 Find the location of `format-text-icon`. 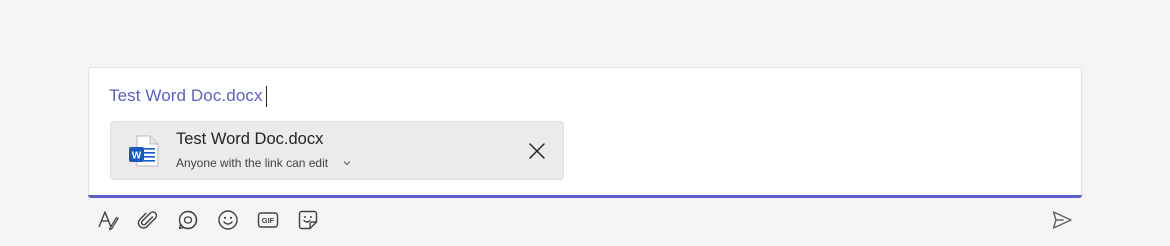

format-text-icon is located at coordinates (108, 221).